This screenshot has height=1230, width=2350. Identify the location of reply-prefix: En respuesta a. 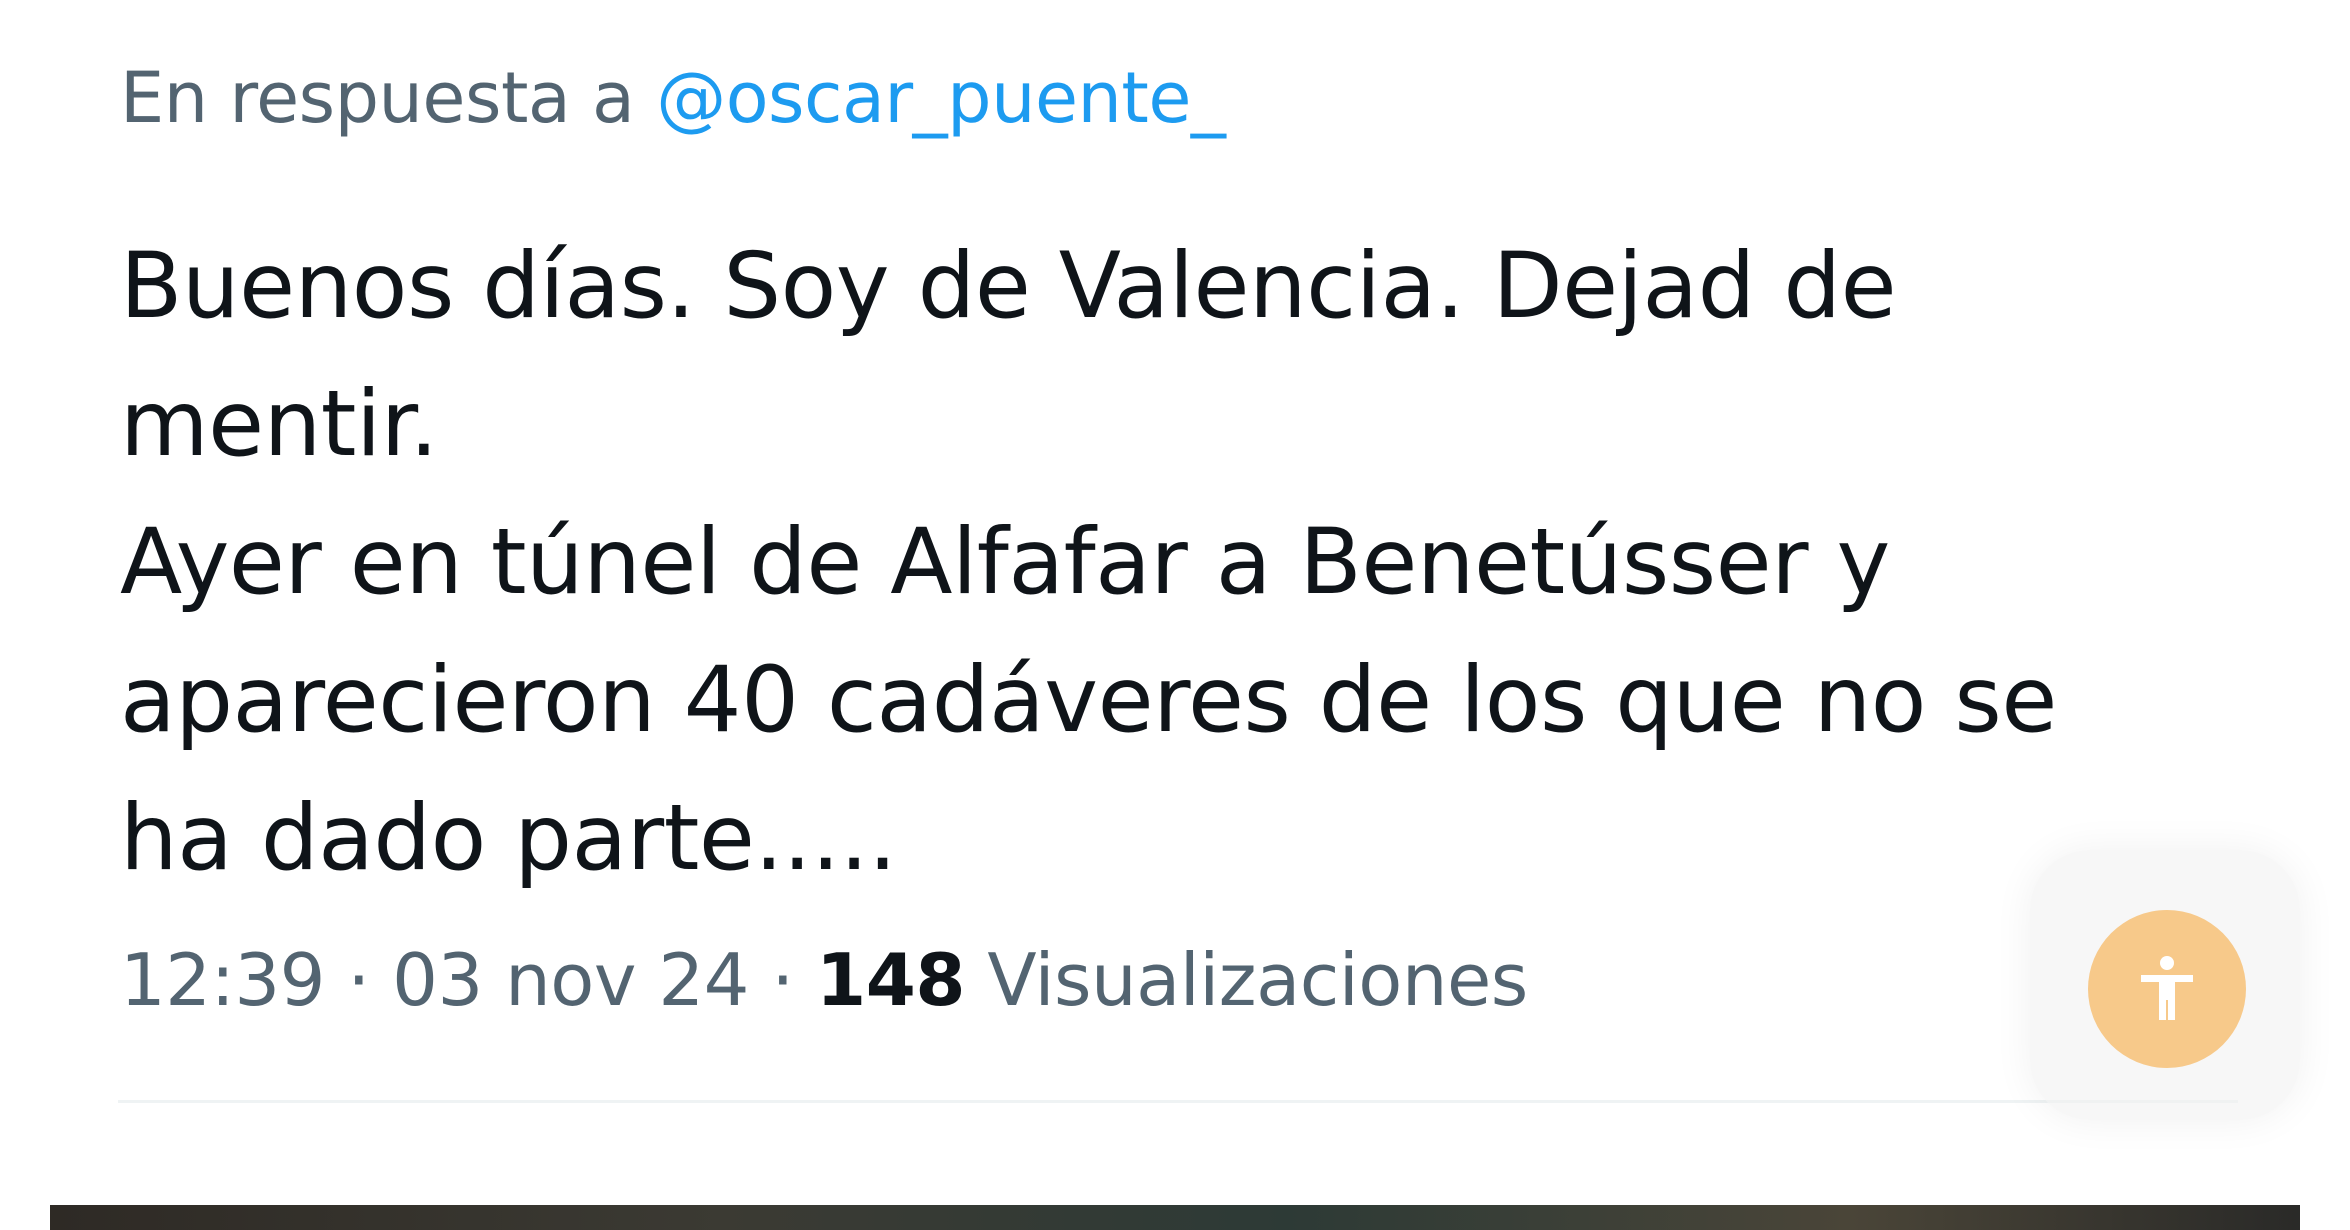
(388, 98).